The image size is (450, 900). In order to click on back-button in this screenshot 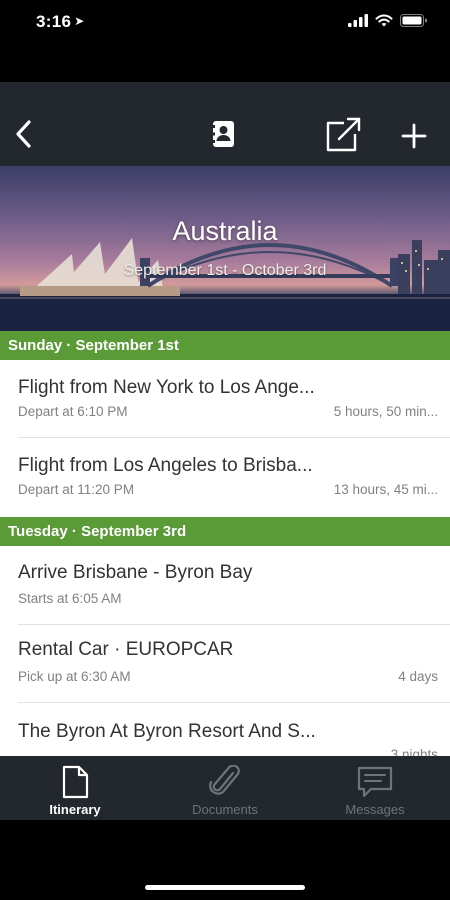, I will do `click(23, 134)`.